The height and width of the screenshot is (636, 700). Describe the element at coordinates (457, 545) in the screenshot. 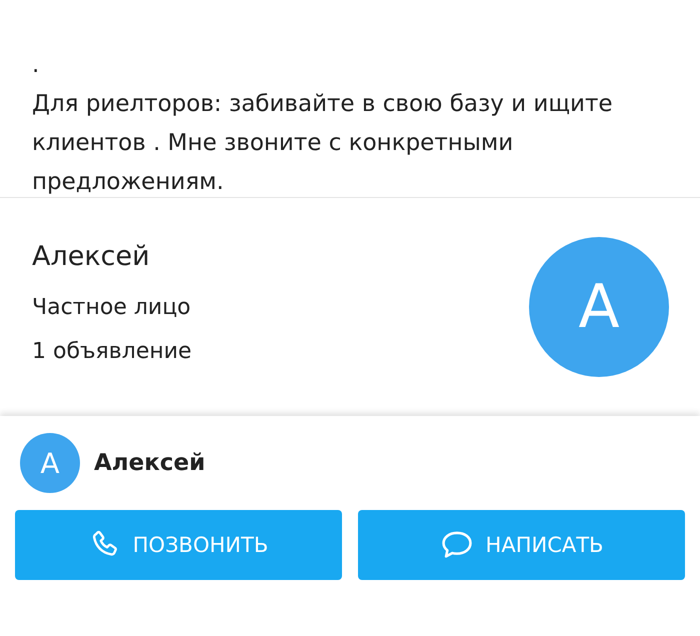

I see `chat-bubble-icon` at that location.